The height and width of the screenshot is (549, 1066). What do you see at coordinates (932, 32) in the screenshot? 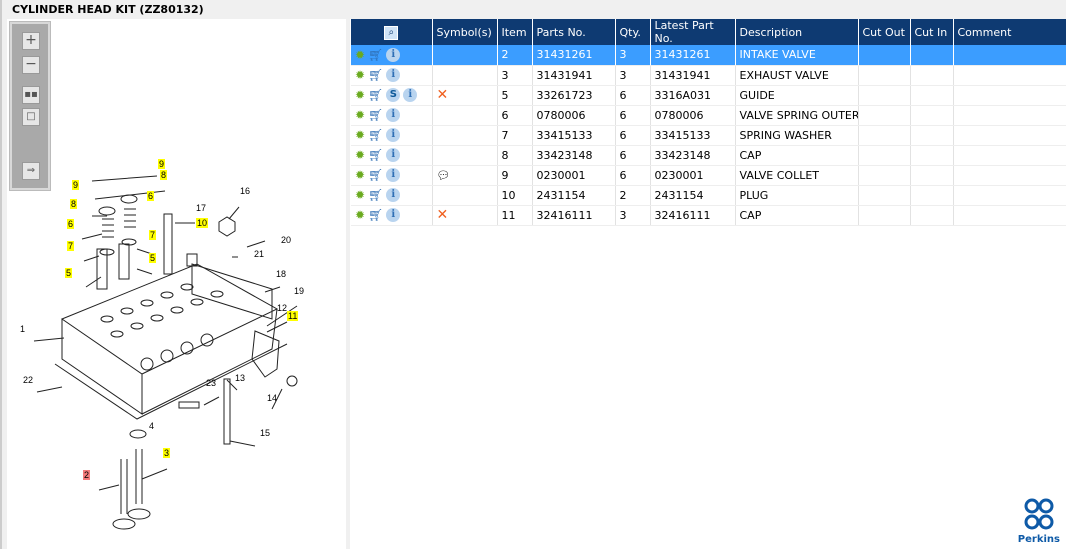
I see `column-header: Cut In` at bounding box center [932, 32].